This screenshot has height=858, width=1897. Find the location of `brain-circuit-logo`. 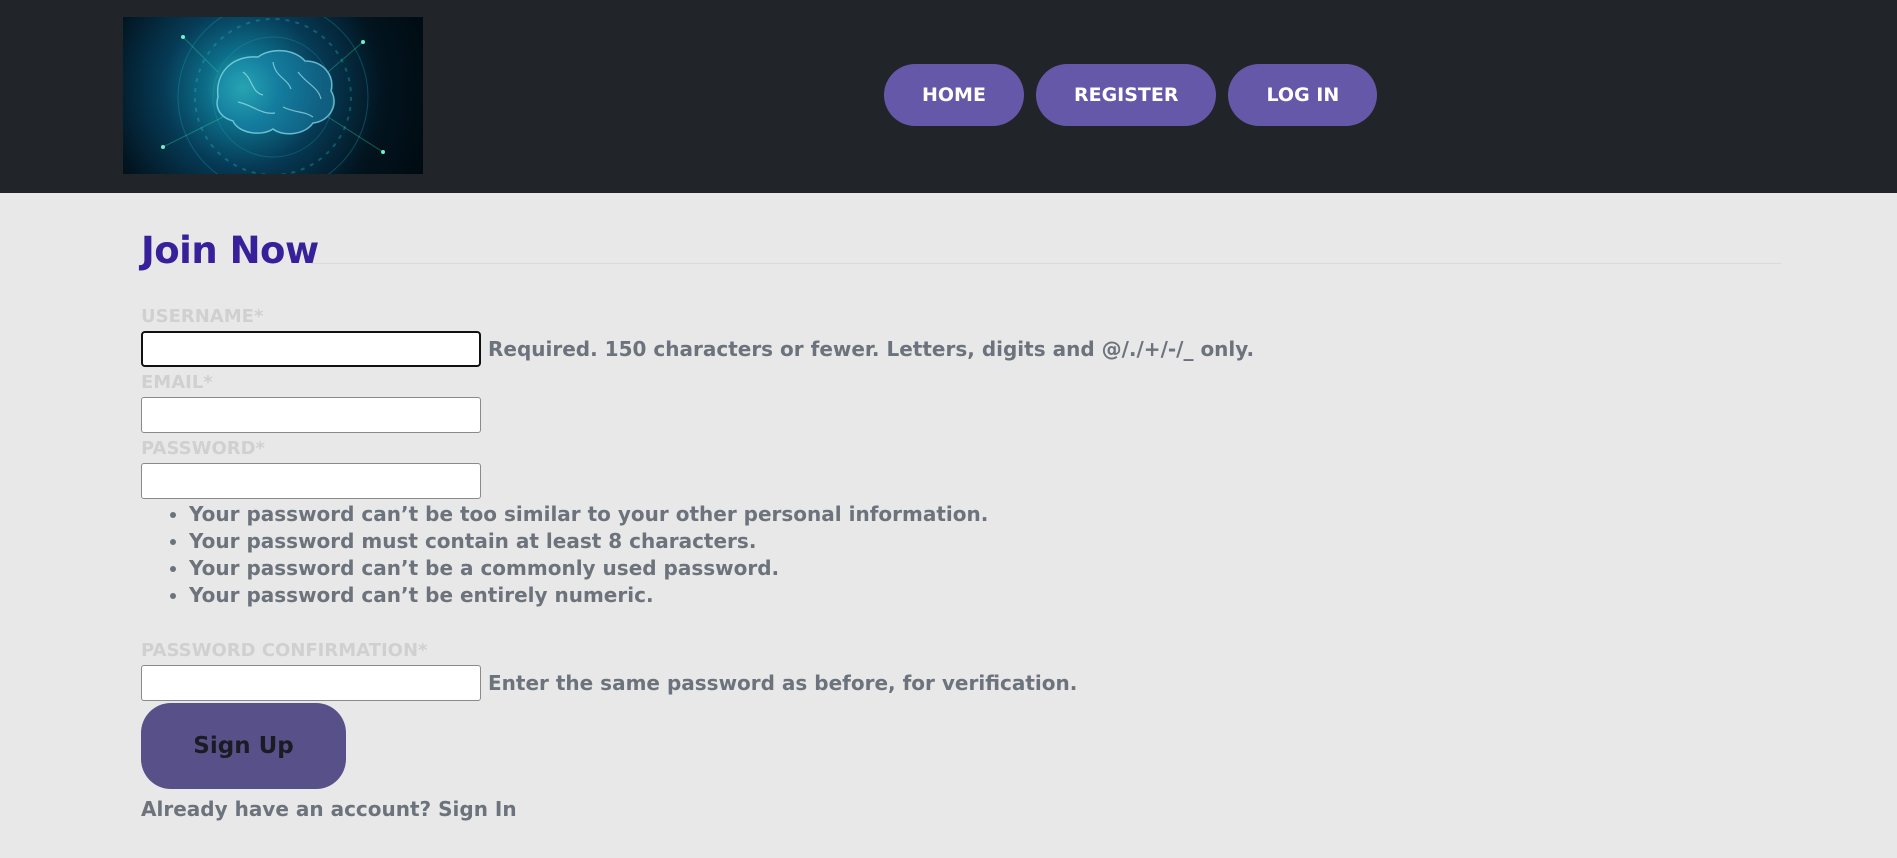

brain-circuit-logo is located at coordinates (273, 95).